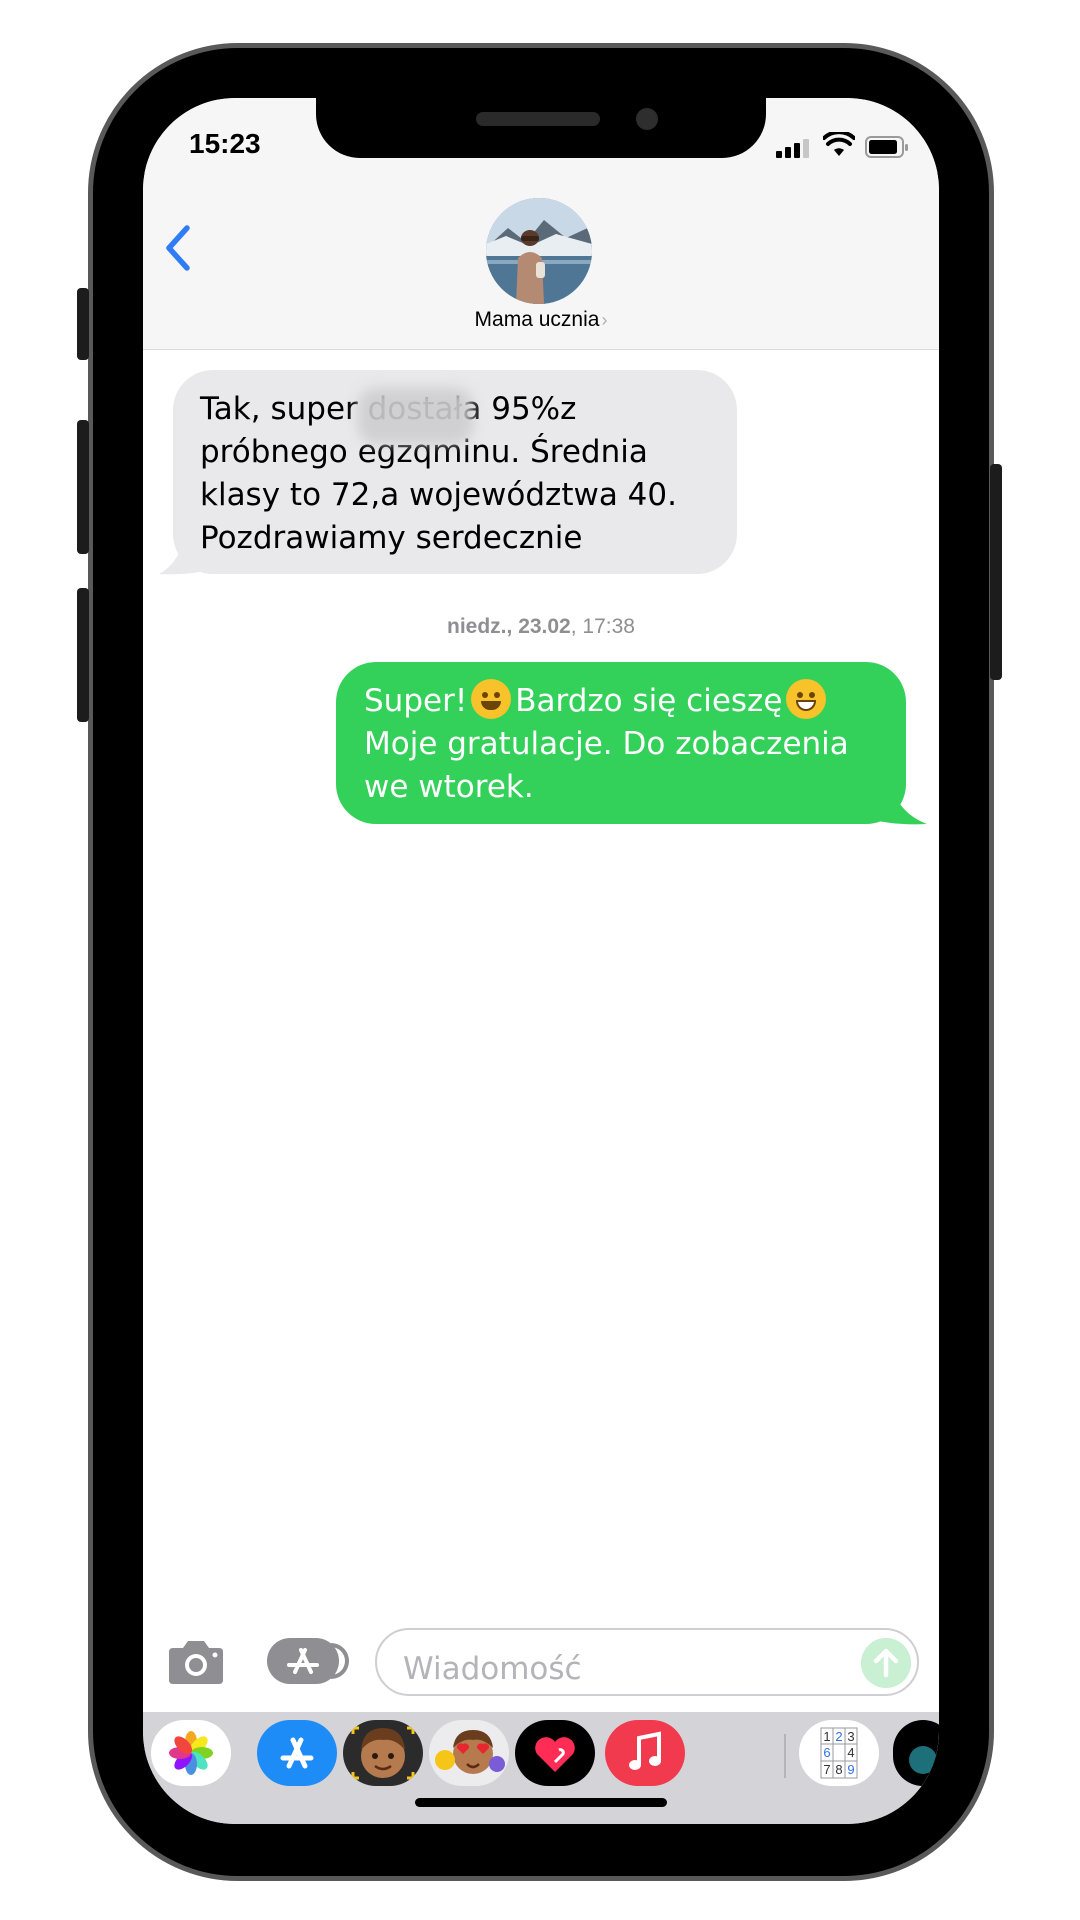 This screenshot has height=1920, width=1080. I want to click on wifi-icon, so click(839, 144).